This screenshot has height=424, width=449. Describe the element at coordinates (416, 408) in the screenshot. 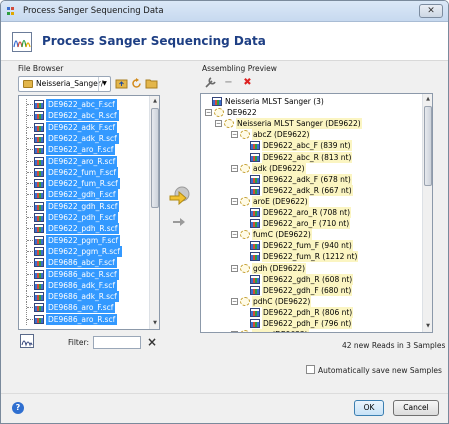

I see `cancel-button: Cancel` at that location.